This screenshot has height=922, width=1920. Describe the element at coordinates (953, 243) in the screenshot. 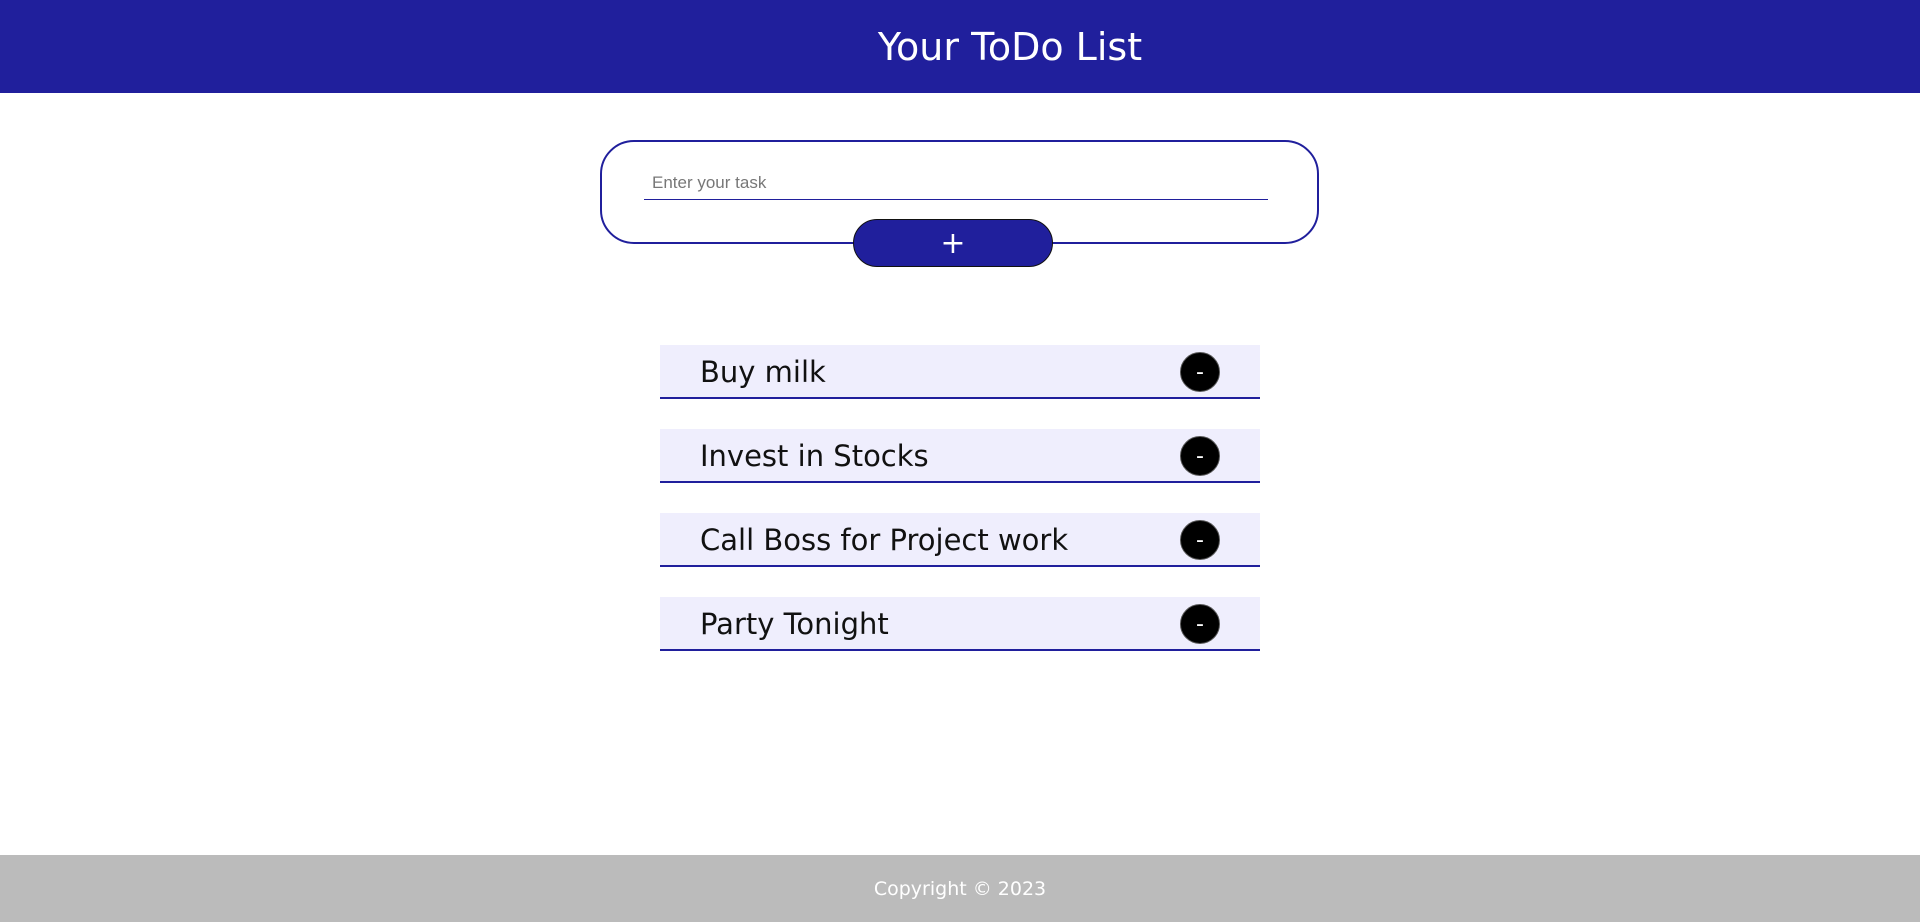

I see `add-task-button: +` at that location.